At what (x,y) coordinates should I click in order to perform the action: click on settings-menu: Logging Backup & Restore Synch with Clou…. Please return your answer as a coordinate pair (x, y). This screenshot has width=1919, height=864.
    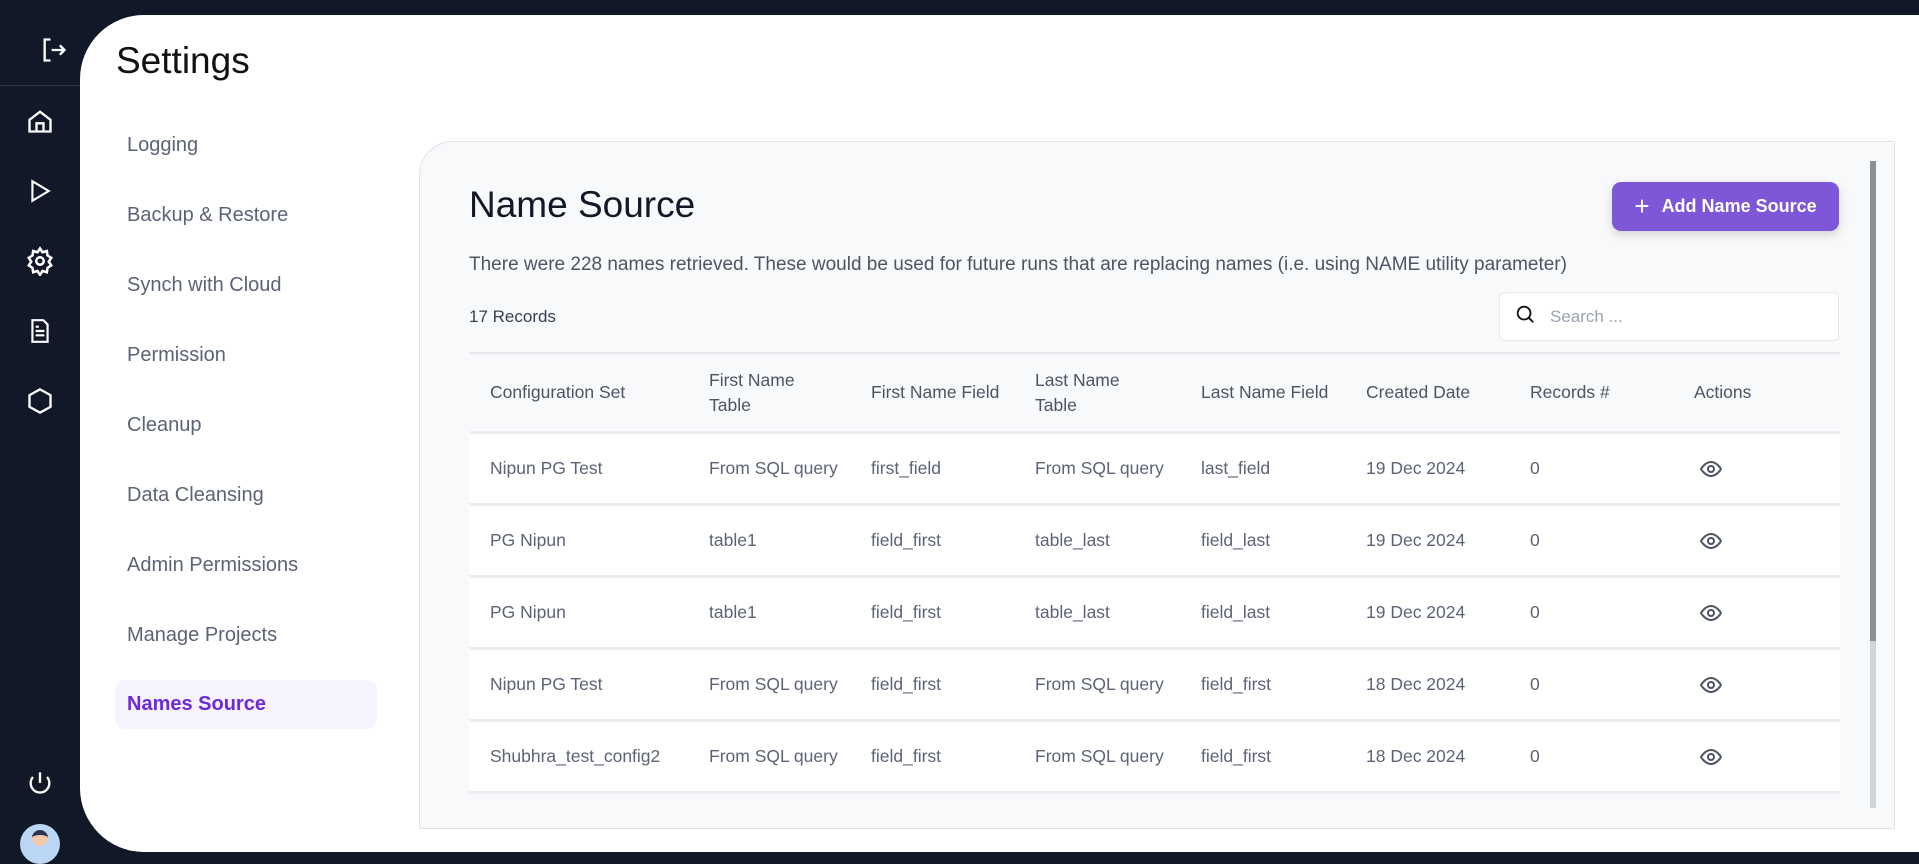
    Looking at the image, I should click on (246, 419).